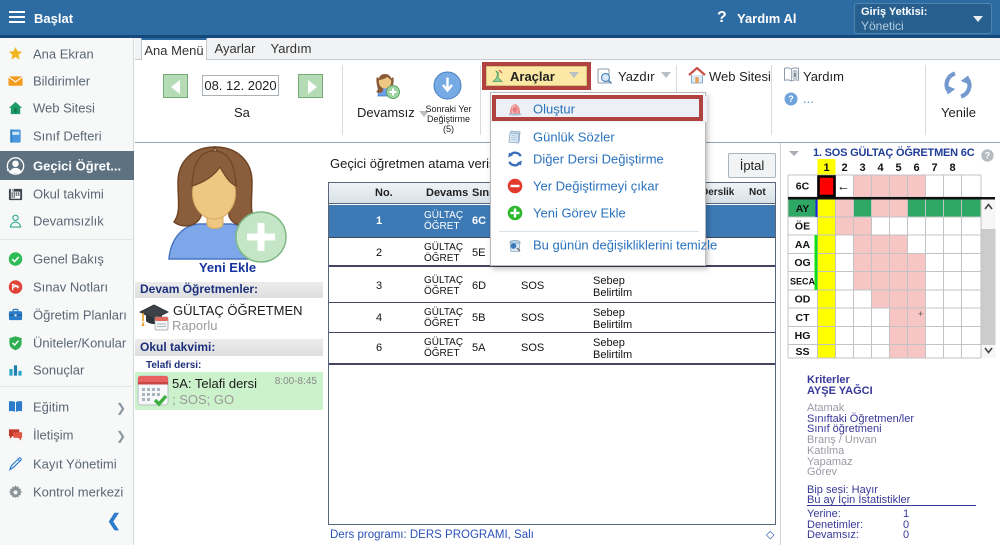 This screenshot has width=1000, height=545. Describe the element at coordinates (934, 168) in the screenshot. I see `svg-text: 7` at that location.